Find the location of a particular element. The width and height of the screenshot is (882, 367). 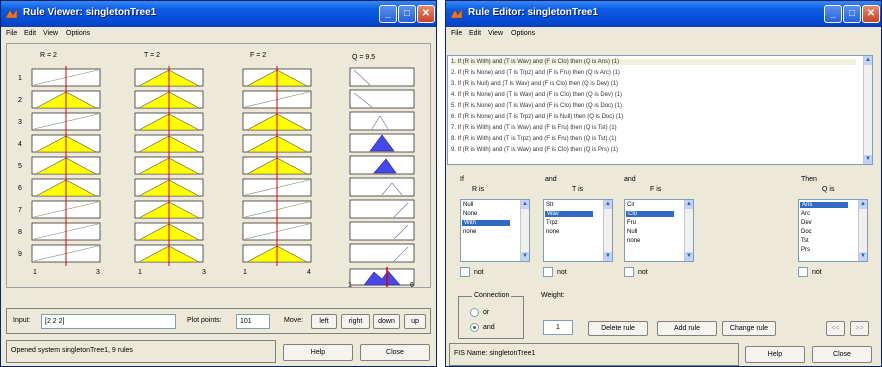

list-item: Arc is located at coordinates (805, 214).